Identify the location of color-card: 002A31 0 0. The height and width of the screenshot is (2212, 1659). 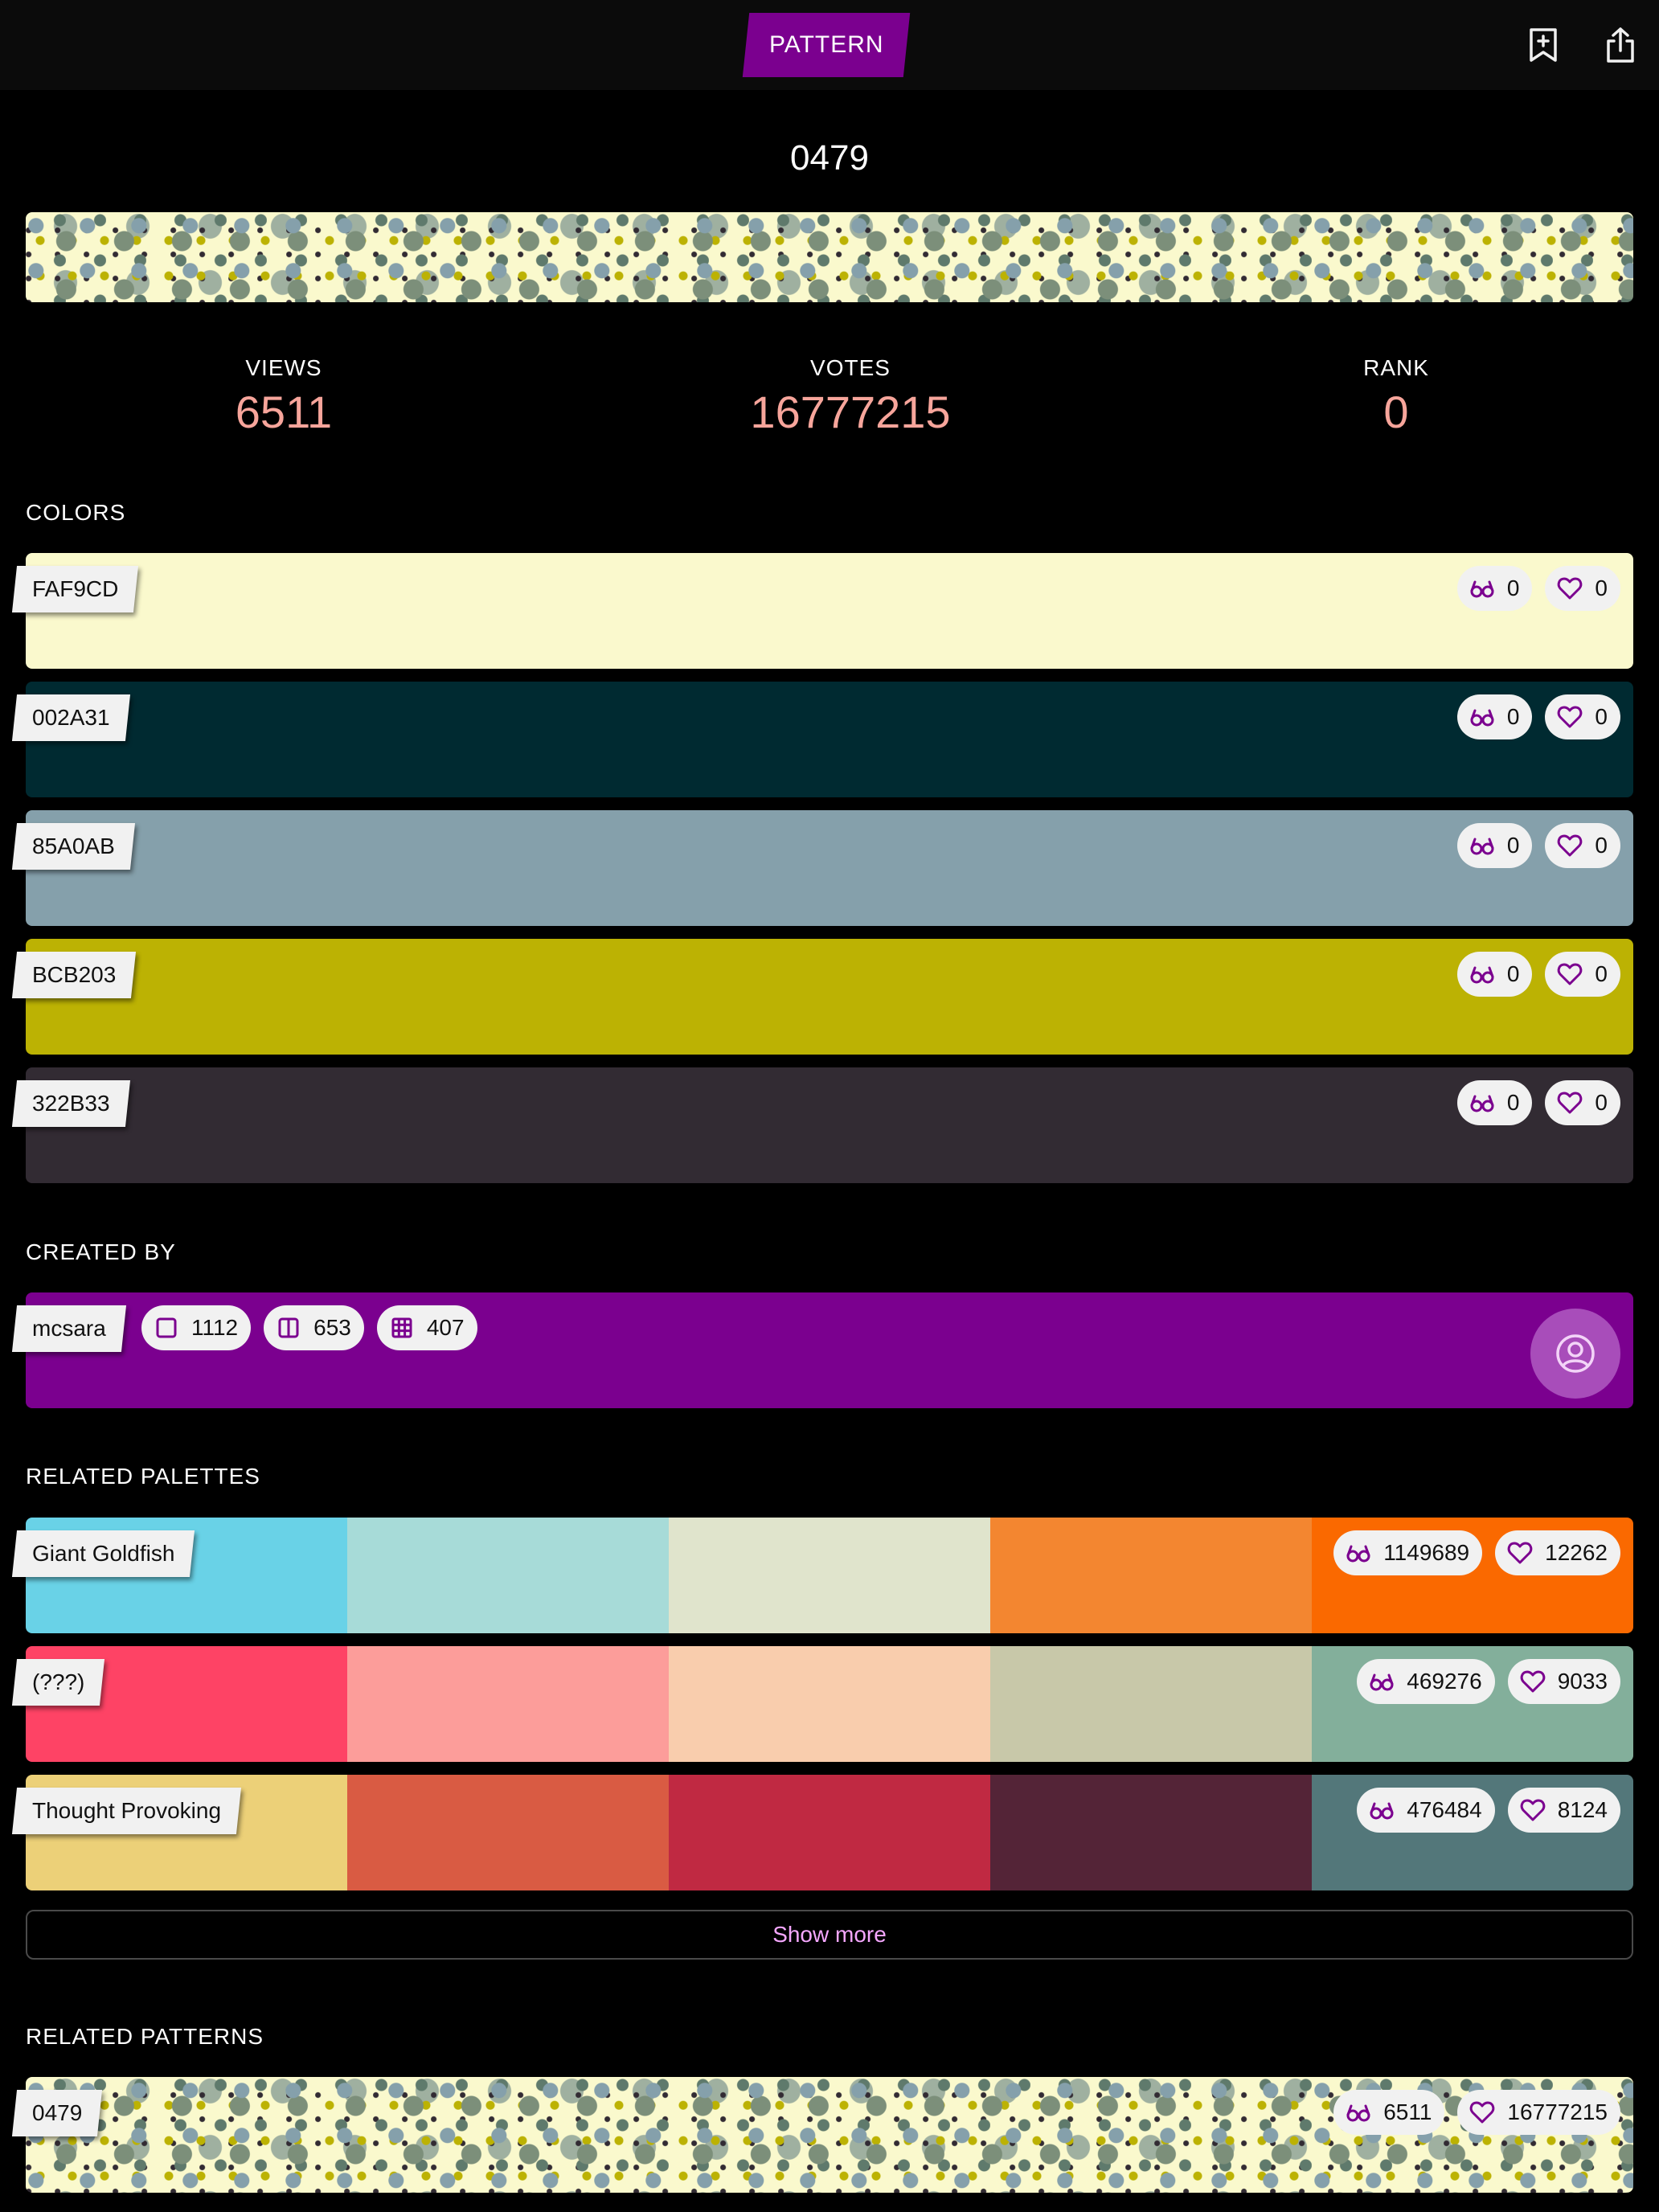
(822, 739).